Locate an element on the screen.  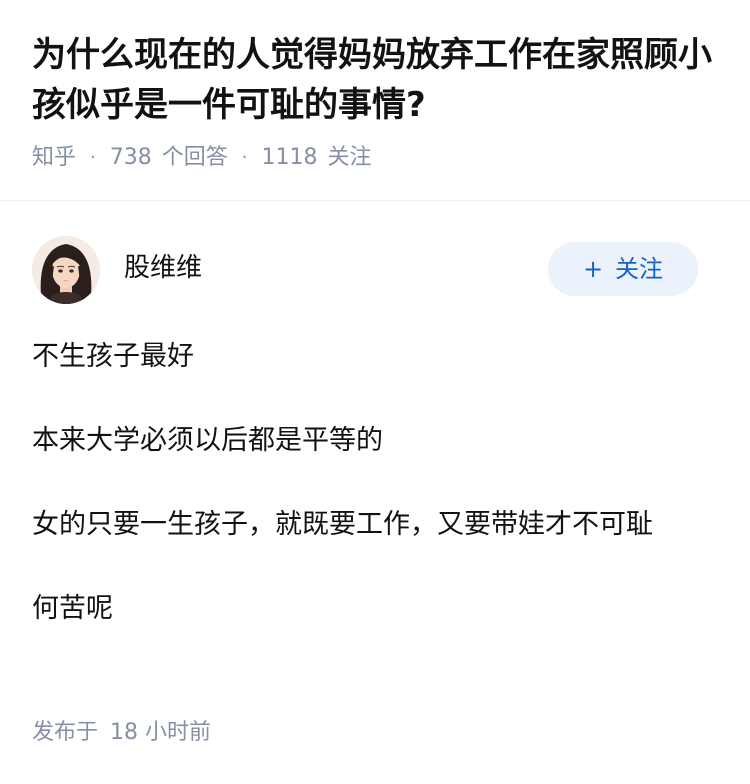
follower-count: 1118 is located at coordinates (289, 157).